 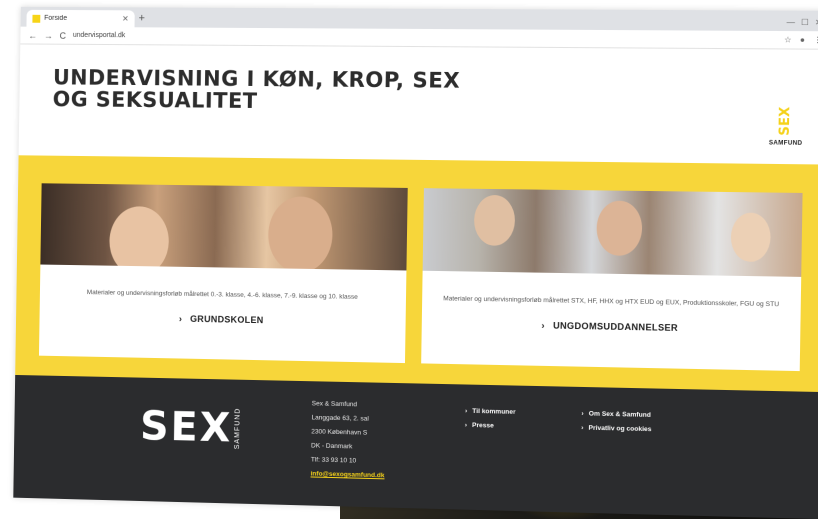 What do you see at coordinates (483, 425) in the screenshot?
I see `footer-link-label: Presse` at bounding box center [483, 425].